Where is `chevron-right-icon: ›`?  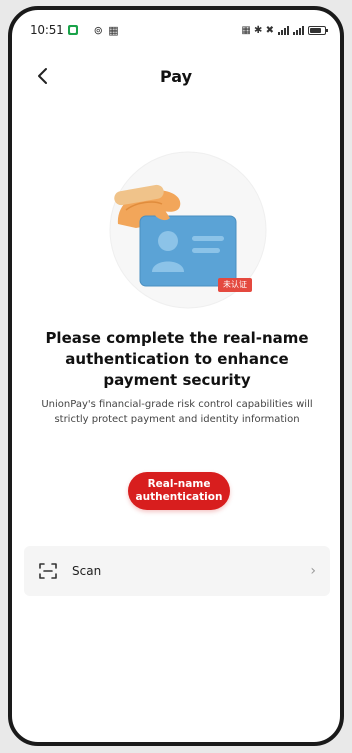
chevron-right-icon: › is located at coordinates (313, 571).